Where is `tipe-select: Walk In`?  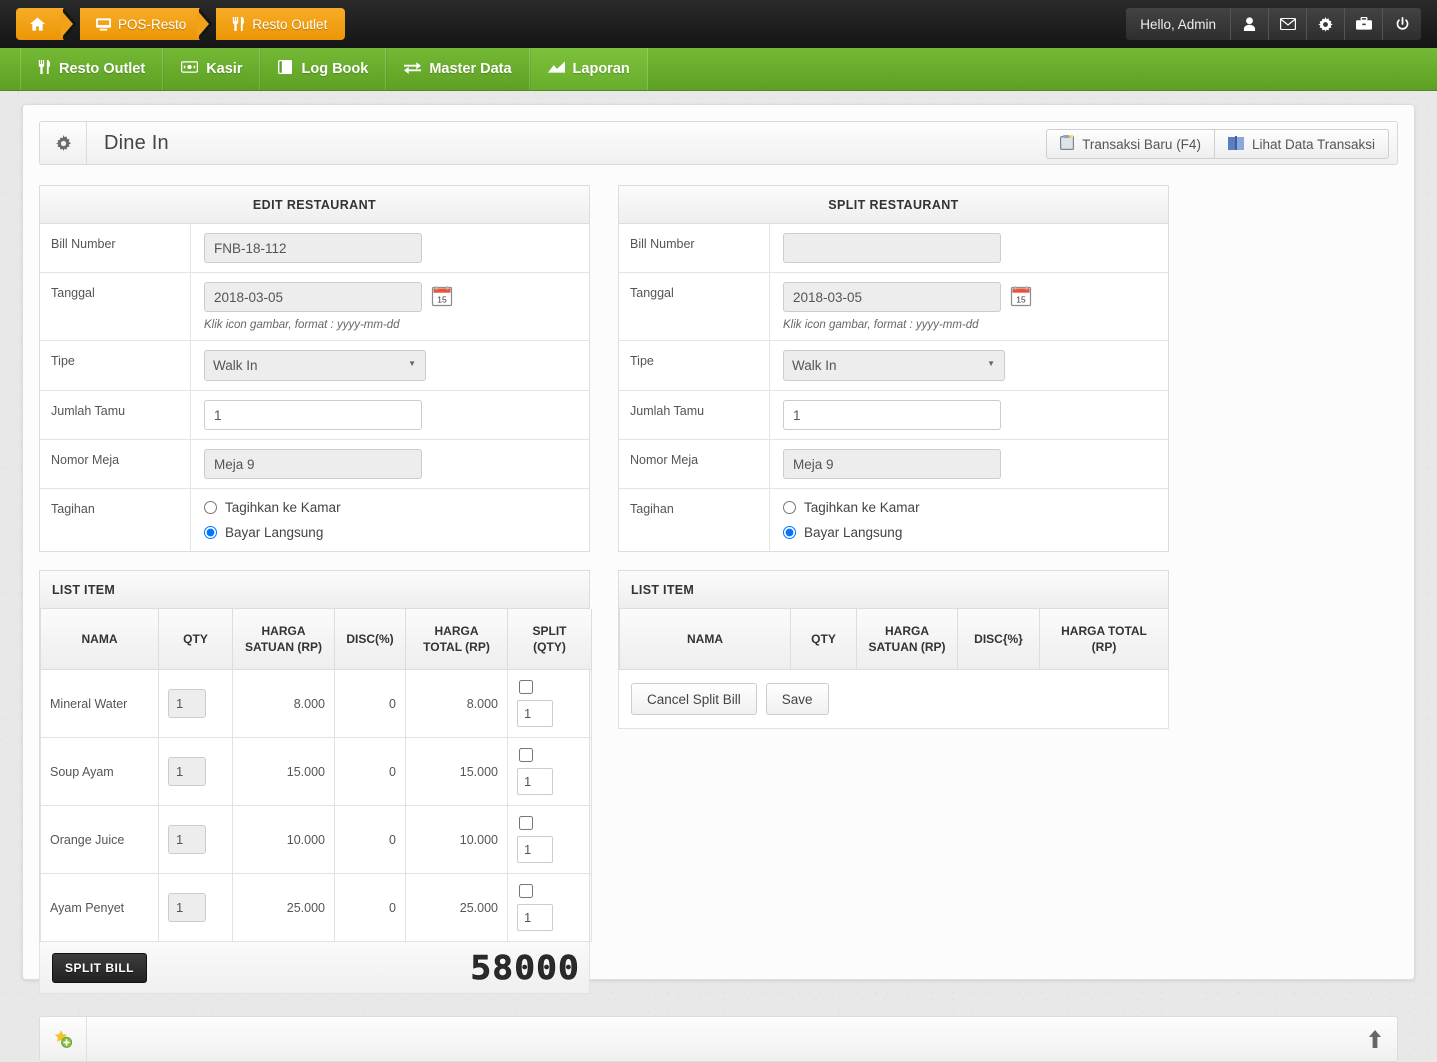
tipe-select: Walk In is located at coordinates (315, 365).